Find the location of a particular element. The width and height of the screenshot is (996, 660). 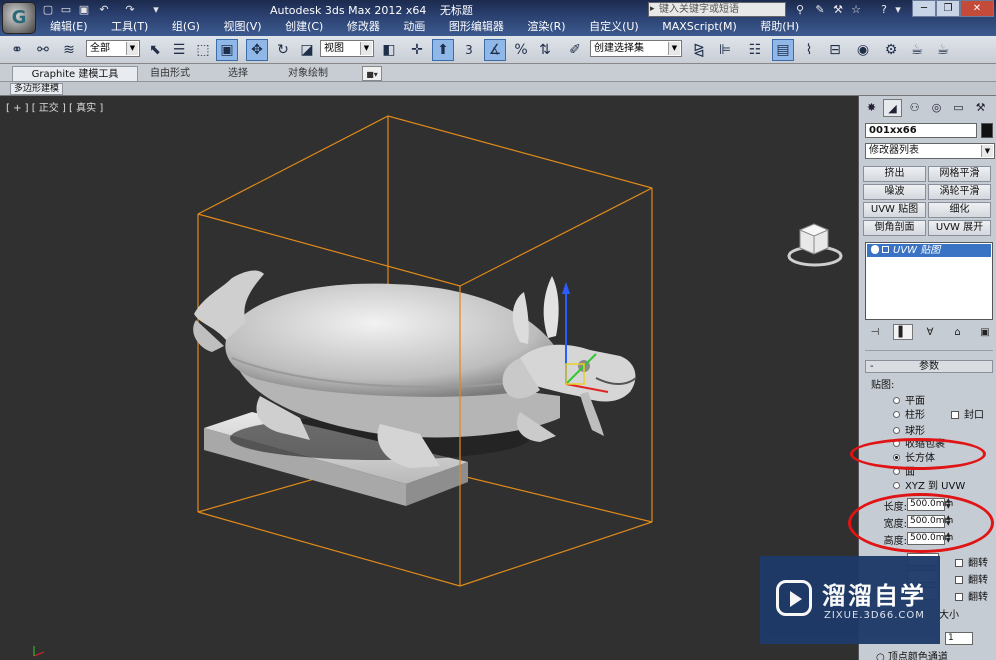

align-icon: ⊫ is located at coordinates (725, 50).